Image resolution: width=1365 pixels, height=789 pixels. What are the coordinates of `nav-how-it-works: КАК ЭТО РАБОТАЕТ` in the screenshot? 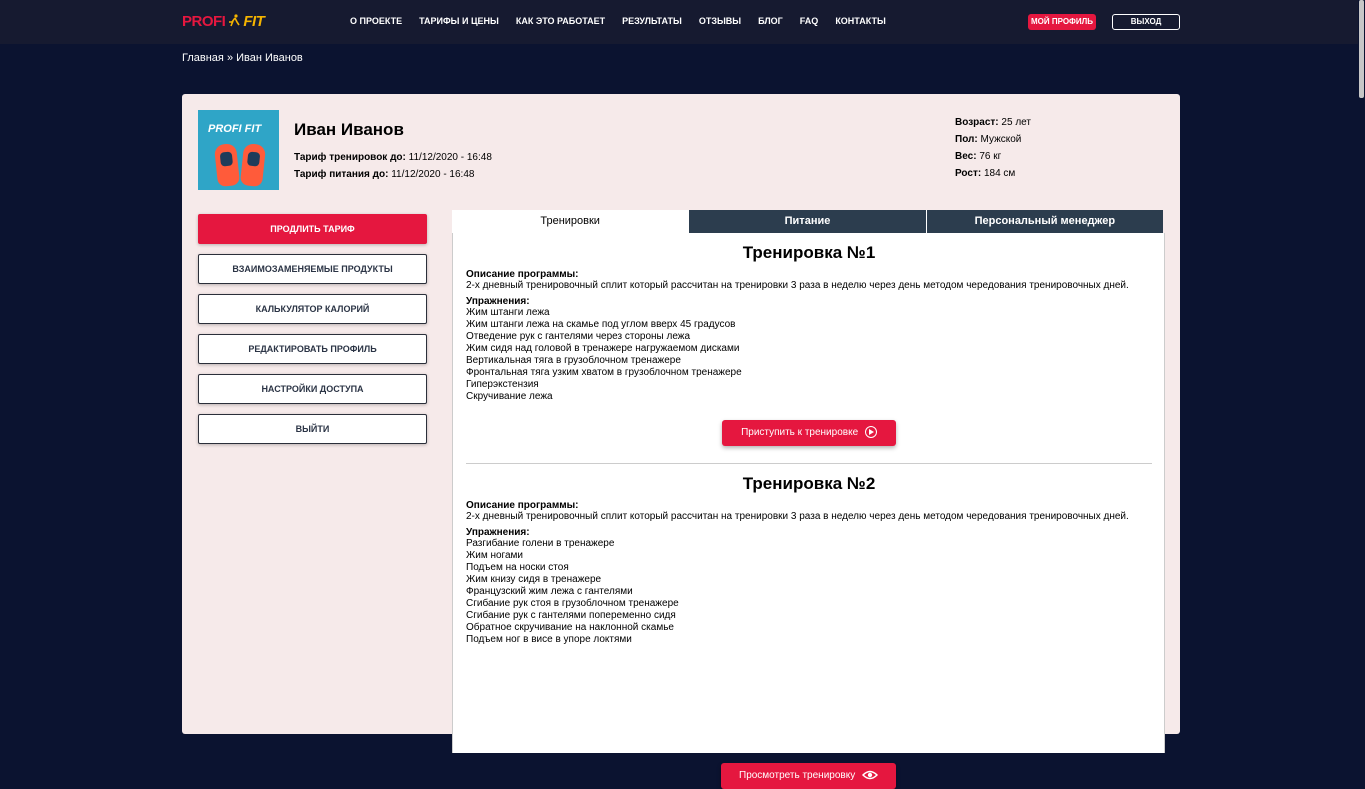 It's located at (560, 21).